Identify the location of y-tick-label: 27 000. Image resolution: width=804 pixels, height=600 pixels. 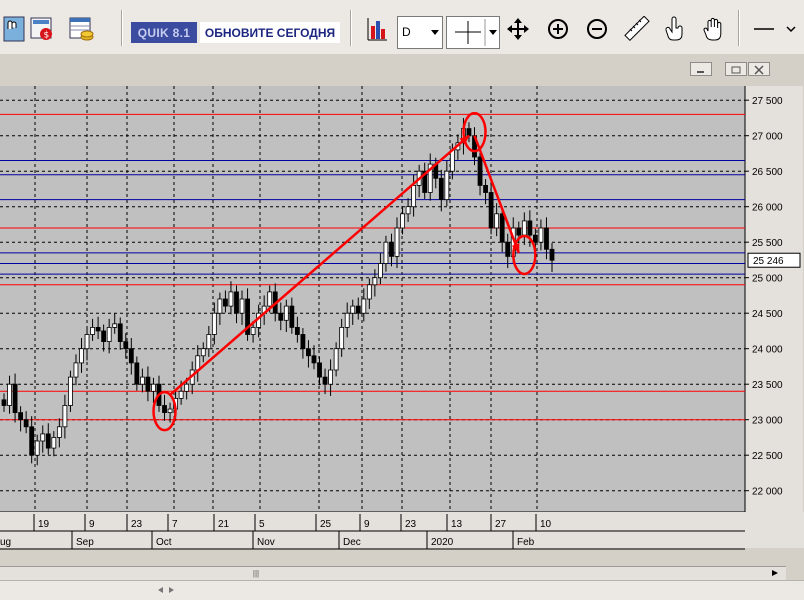
(767, 137).